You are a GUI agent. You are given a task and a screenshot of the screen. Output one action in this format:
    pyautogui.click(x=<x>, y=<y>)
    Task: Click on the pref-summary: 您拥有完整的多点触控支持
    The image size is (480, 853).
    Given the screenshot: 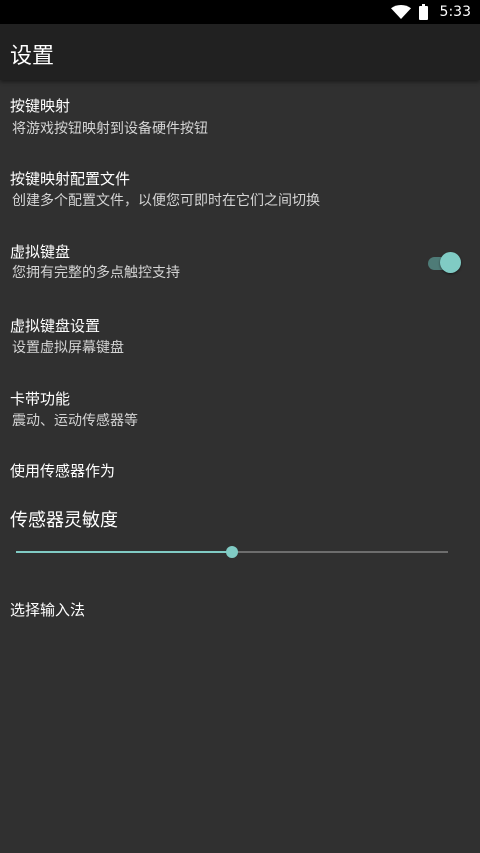 What is the action you would take?
    pyautogui.click(x=96, y=273)
    